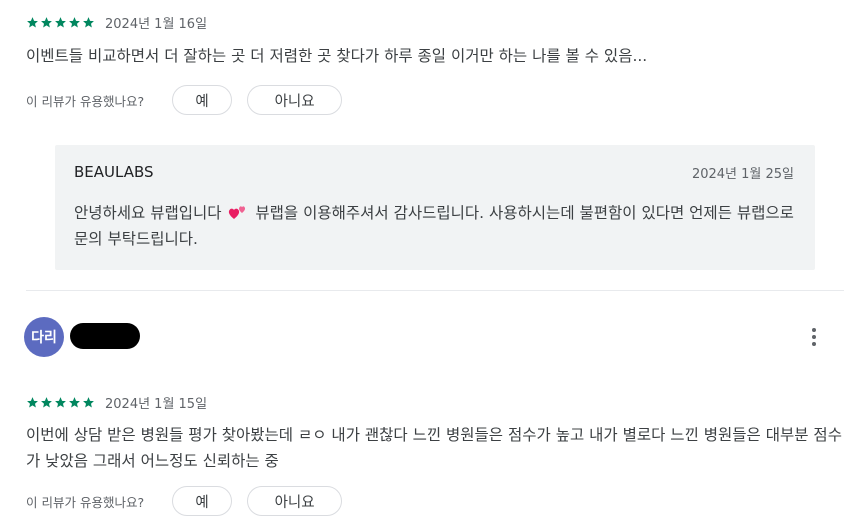  Describe the element at coordinates (44, 337) in the screenshot. I see `avatar: 다리` at that location.